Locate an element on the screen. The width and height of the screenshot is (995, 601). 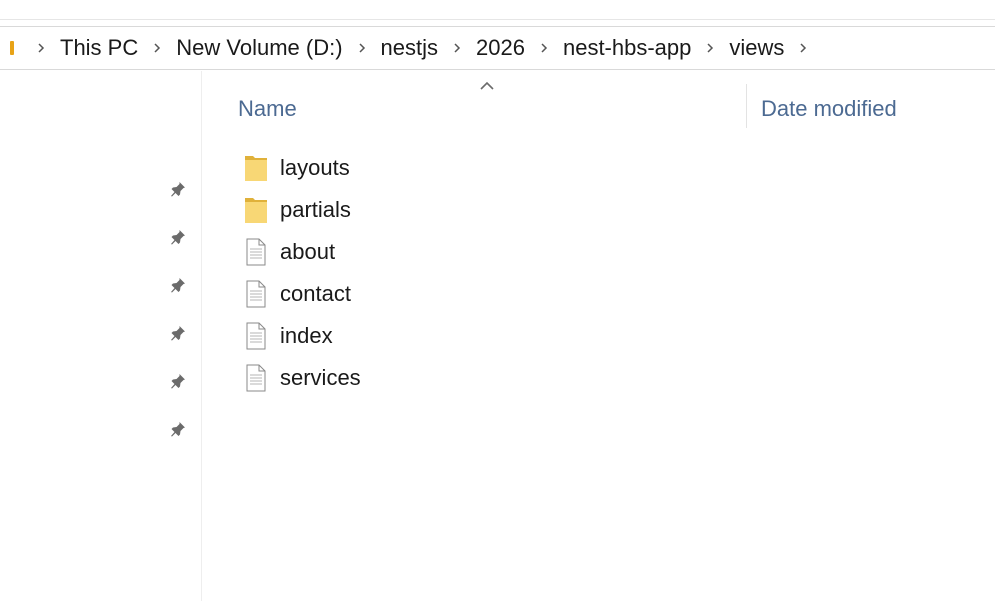
list-item-file-about: about is located at coordinates (488, 252).